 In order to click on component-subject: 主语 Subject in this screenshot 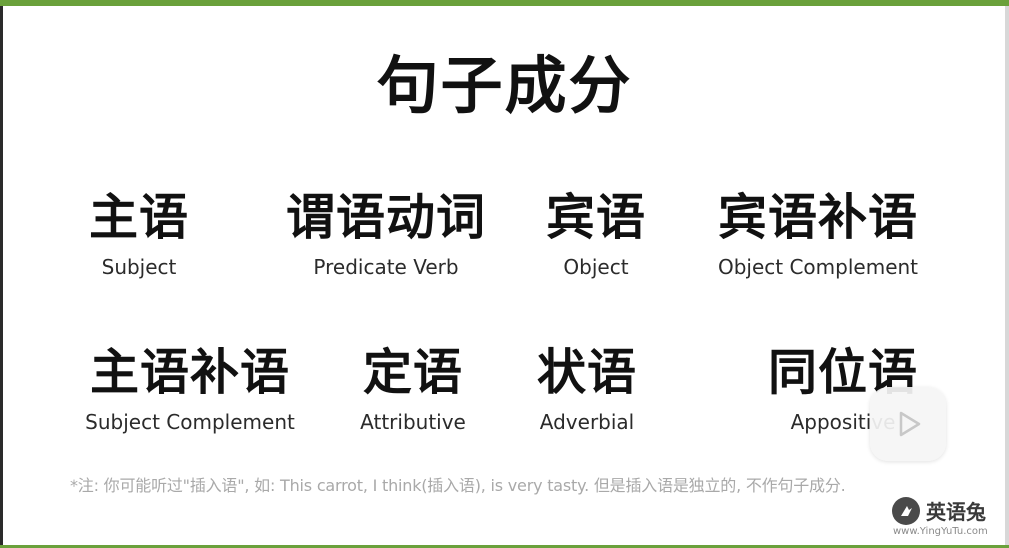, I will do `click(139, 234)`.